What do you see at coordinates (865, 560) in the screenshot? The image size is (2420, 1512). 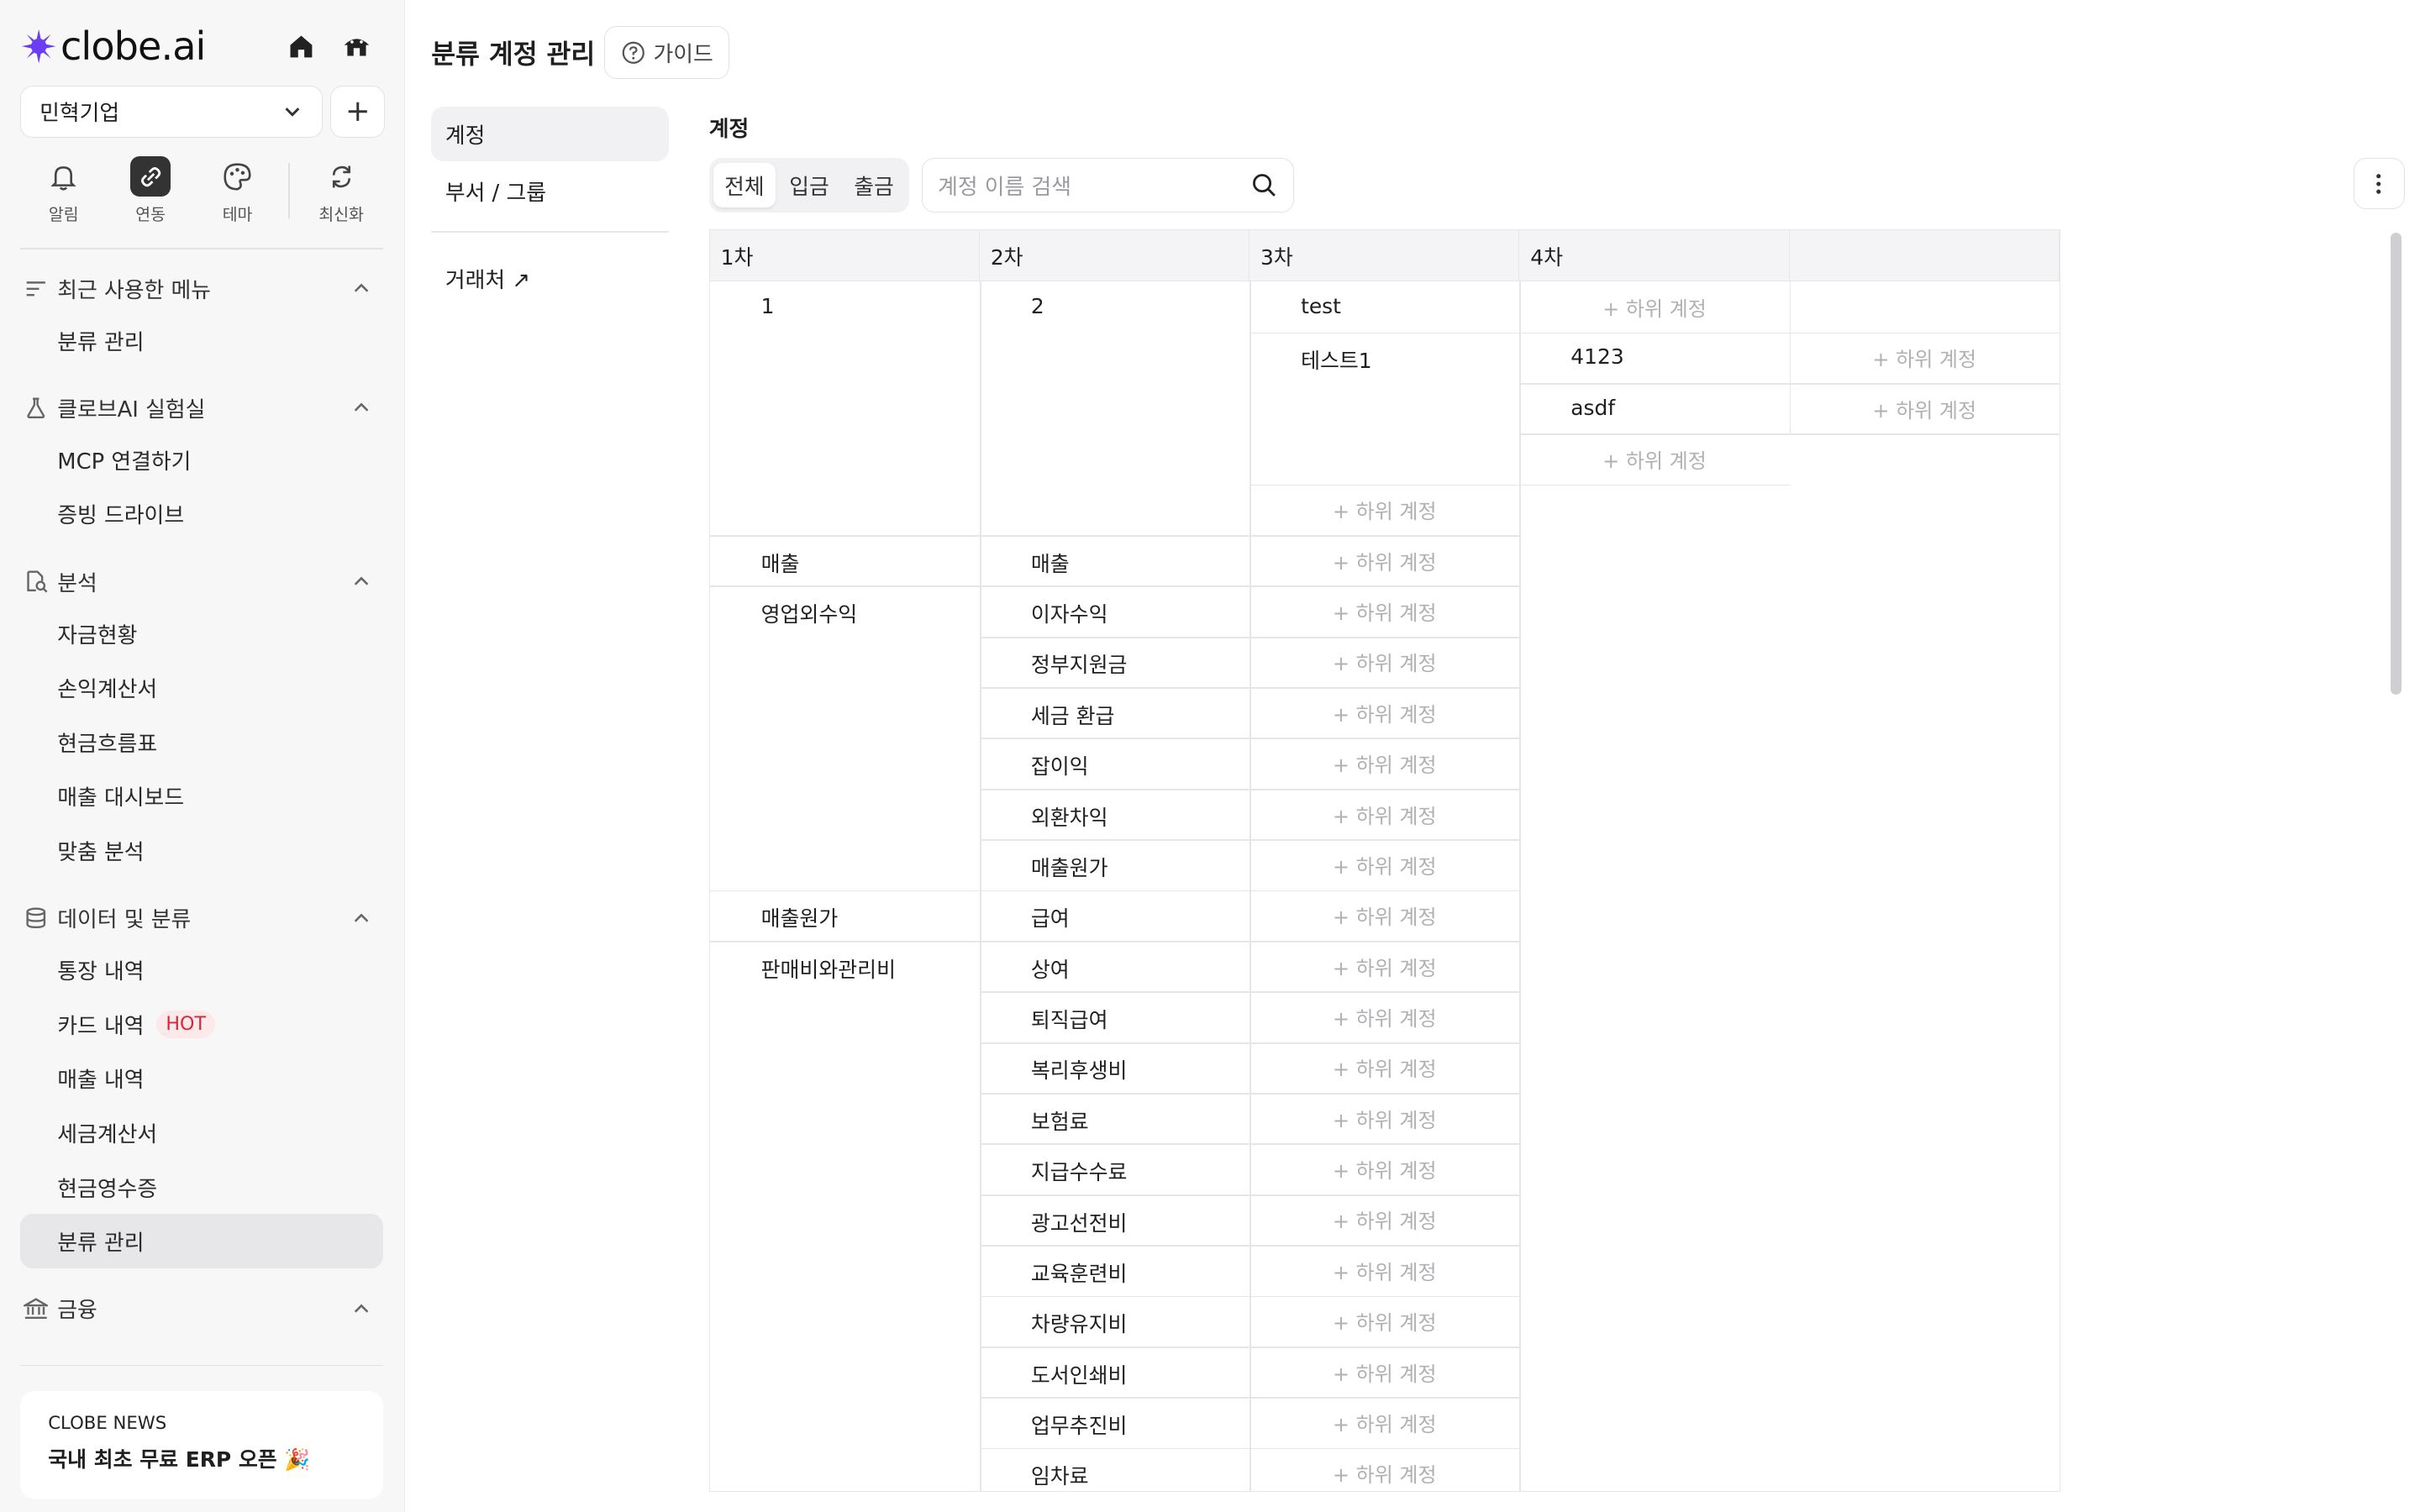 I see `account-l1: 매출` at bounding box center [865, 560].